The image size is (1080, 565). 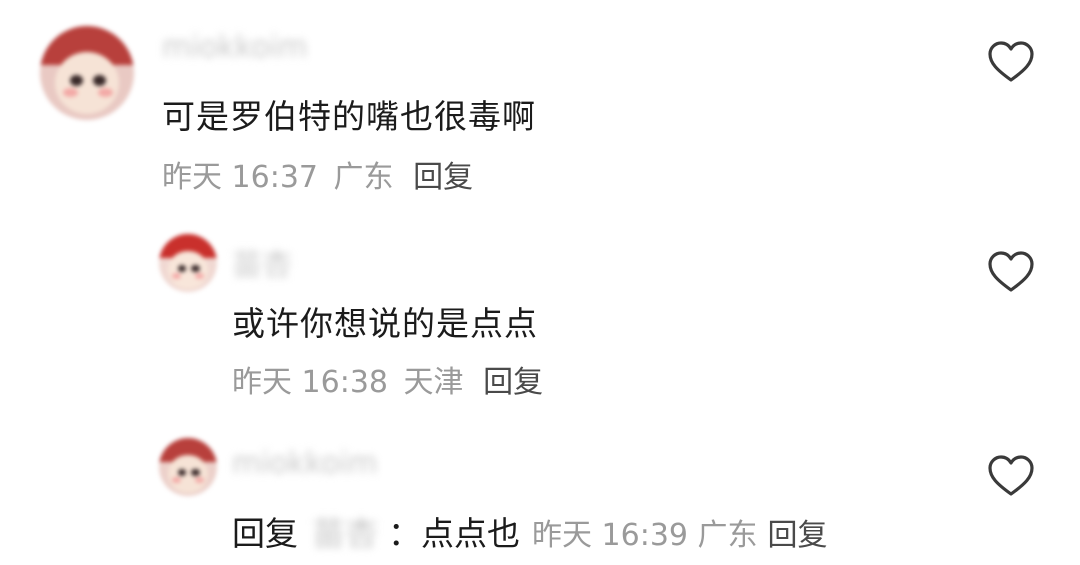 I want to click on comment-time: 昨天 16:39, so click(x=610, y=535).